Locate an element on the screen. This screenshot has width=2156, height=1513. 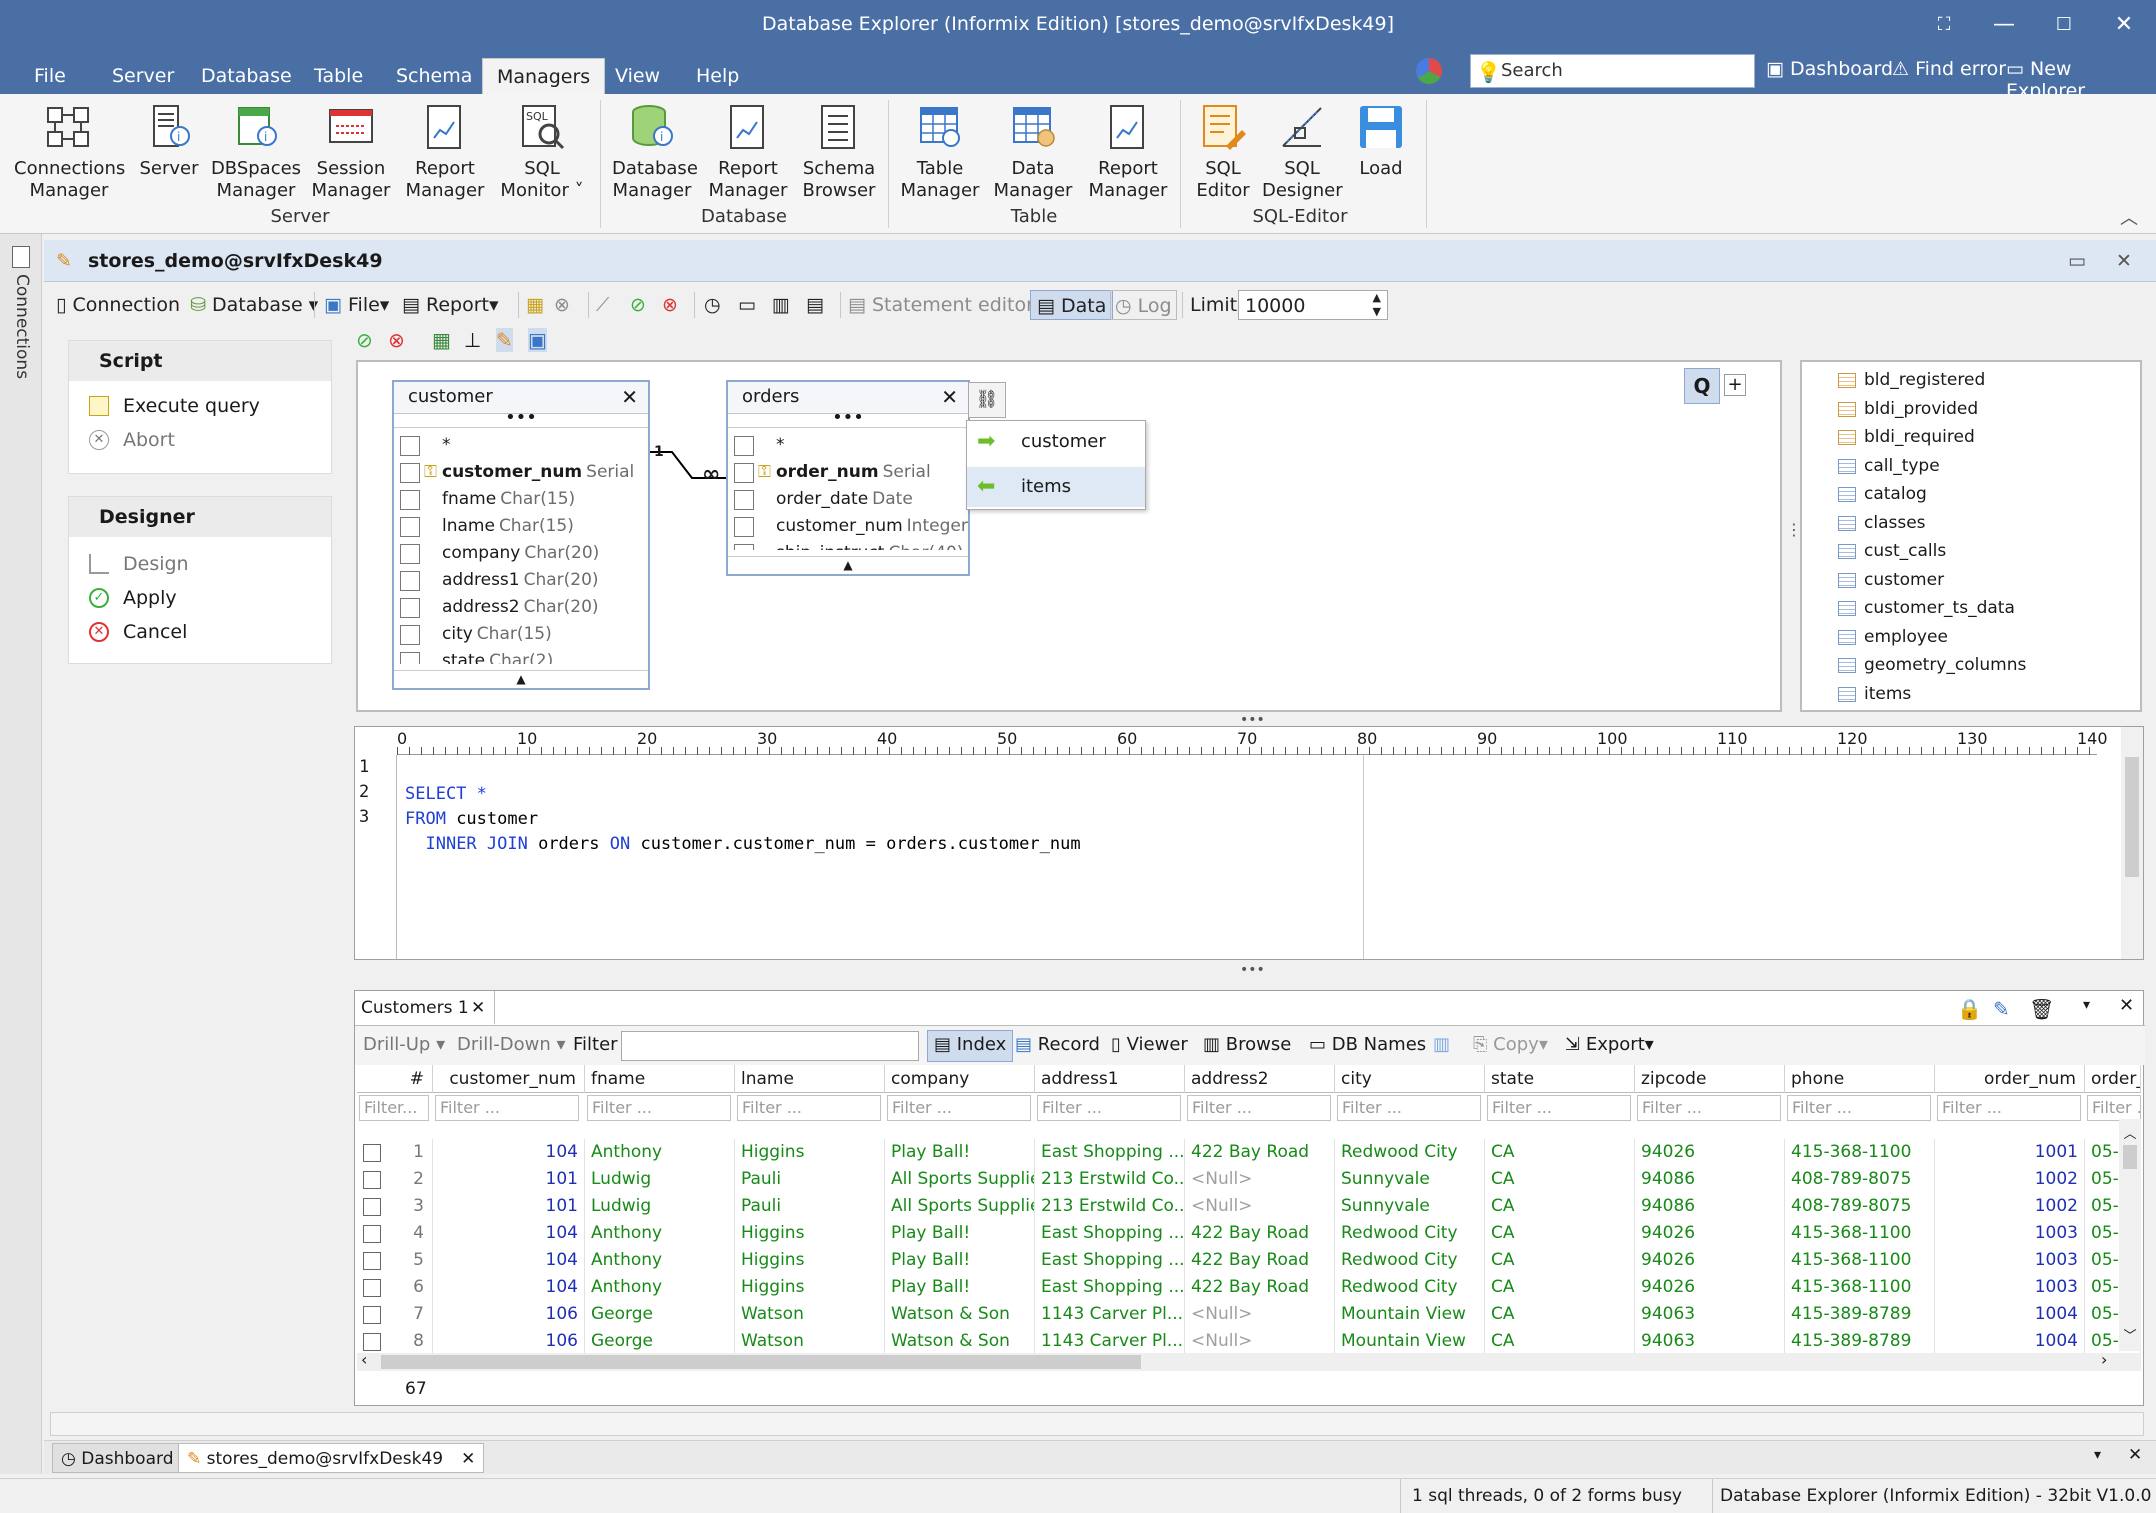
column-header: state is located at coordinates (1560, 1079).